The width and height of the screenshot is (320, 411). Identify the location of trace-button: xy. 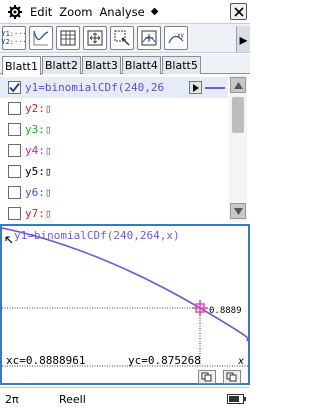
(176, 38).